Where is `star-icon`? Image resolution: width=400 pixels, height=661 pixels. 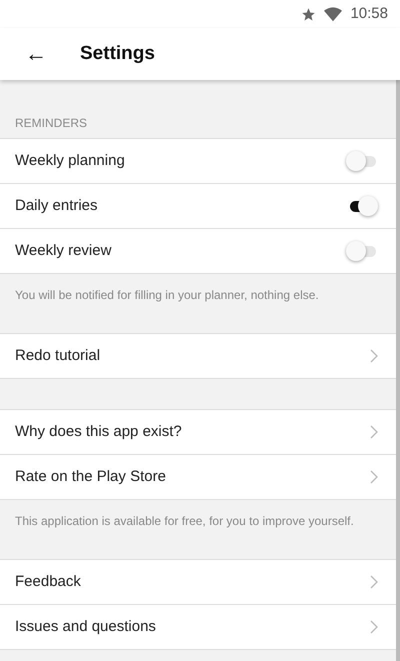
star-icon is located at coordinates (308, 14).